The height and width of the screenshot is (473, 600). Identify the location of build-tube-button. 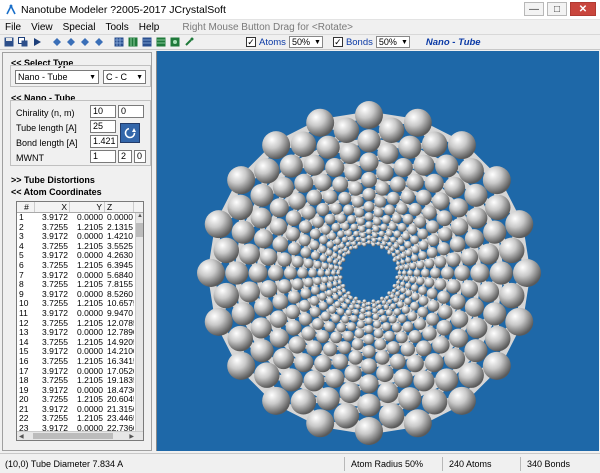
(130, 133).